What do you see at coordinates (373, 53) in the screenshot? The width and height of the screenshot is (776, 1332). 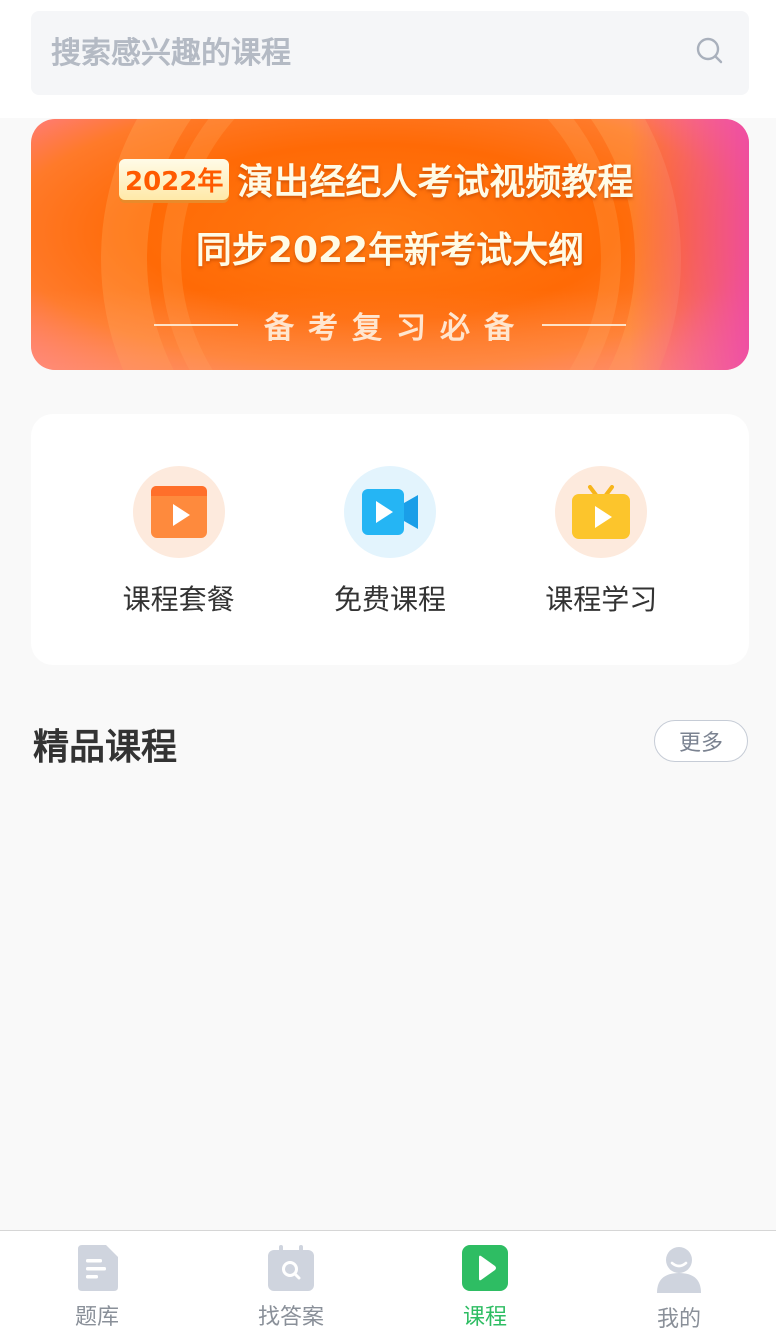 I see `search-input` at bounding box center [373, 53].